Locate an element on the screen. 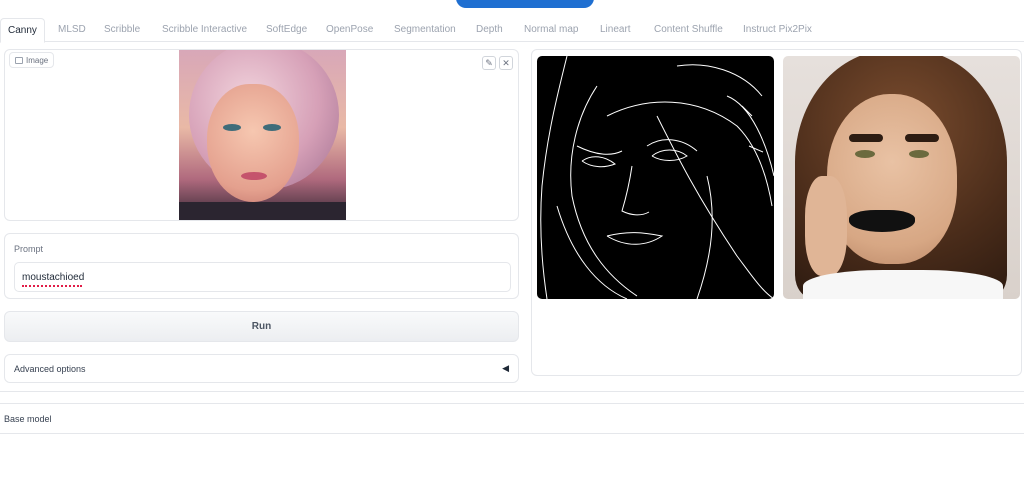 The width and height of the screenshot is (1024, 500). tab-normal-map: Normal map is located at coordinates (551, 30).